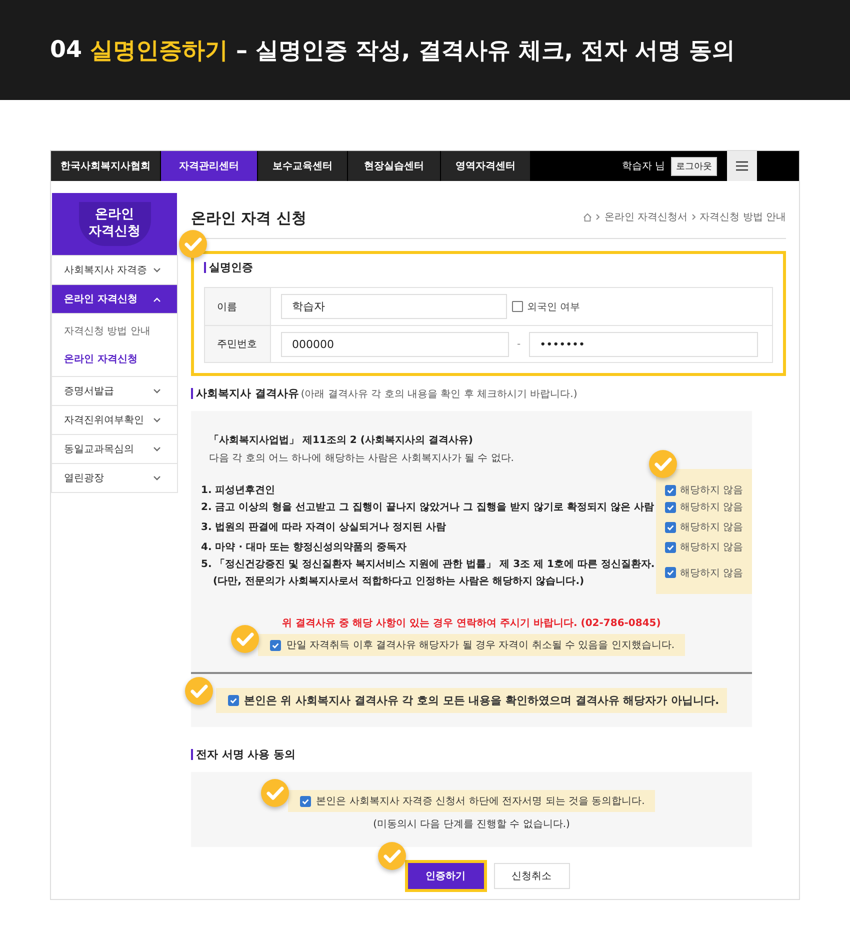 The width and height of the screenshot is (850, 951). Describe the element at coordinates (362, 458) in the screenshot. I see `intro-text: 다음 각 호의 어느 하나에 해당하는 사람은 사회복지사가 될 수 없다.` at that location.